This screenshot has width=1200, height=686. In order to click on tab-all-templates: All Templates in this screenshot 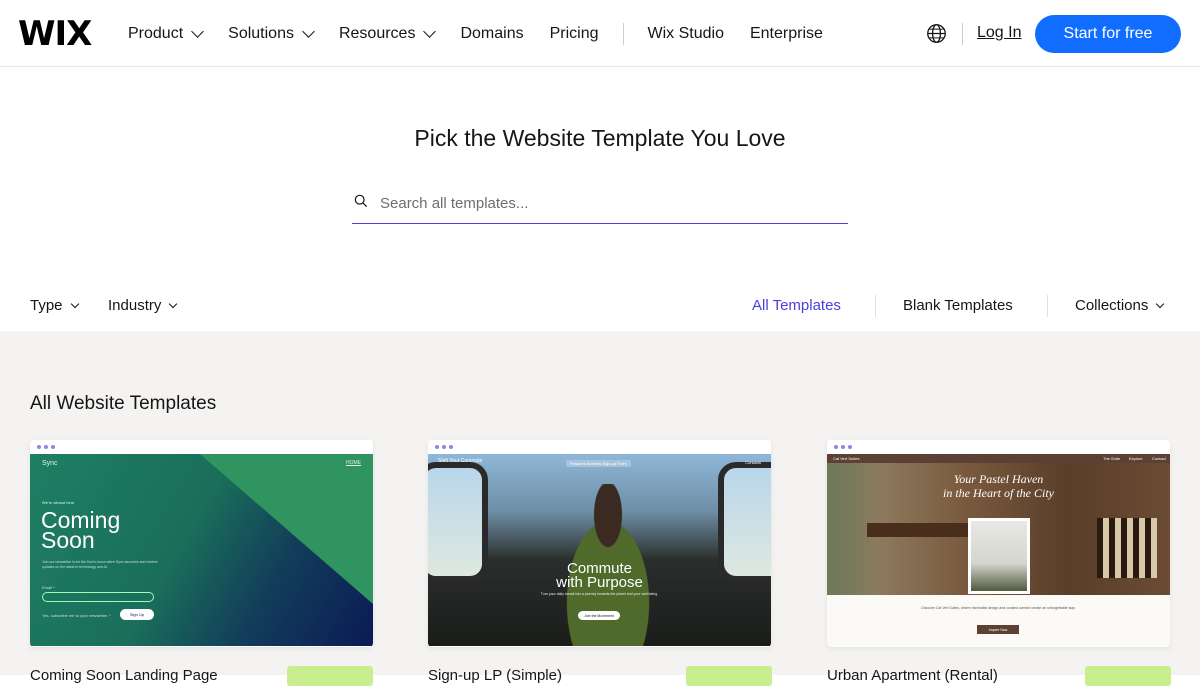, I will do `click(796, 305)`.